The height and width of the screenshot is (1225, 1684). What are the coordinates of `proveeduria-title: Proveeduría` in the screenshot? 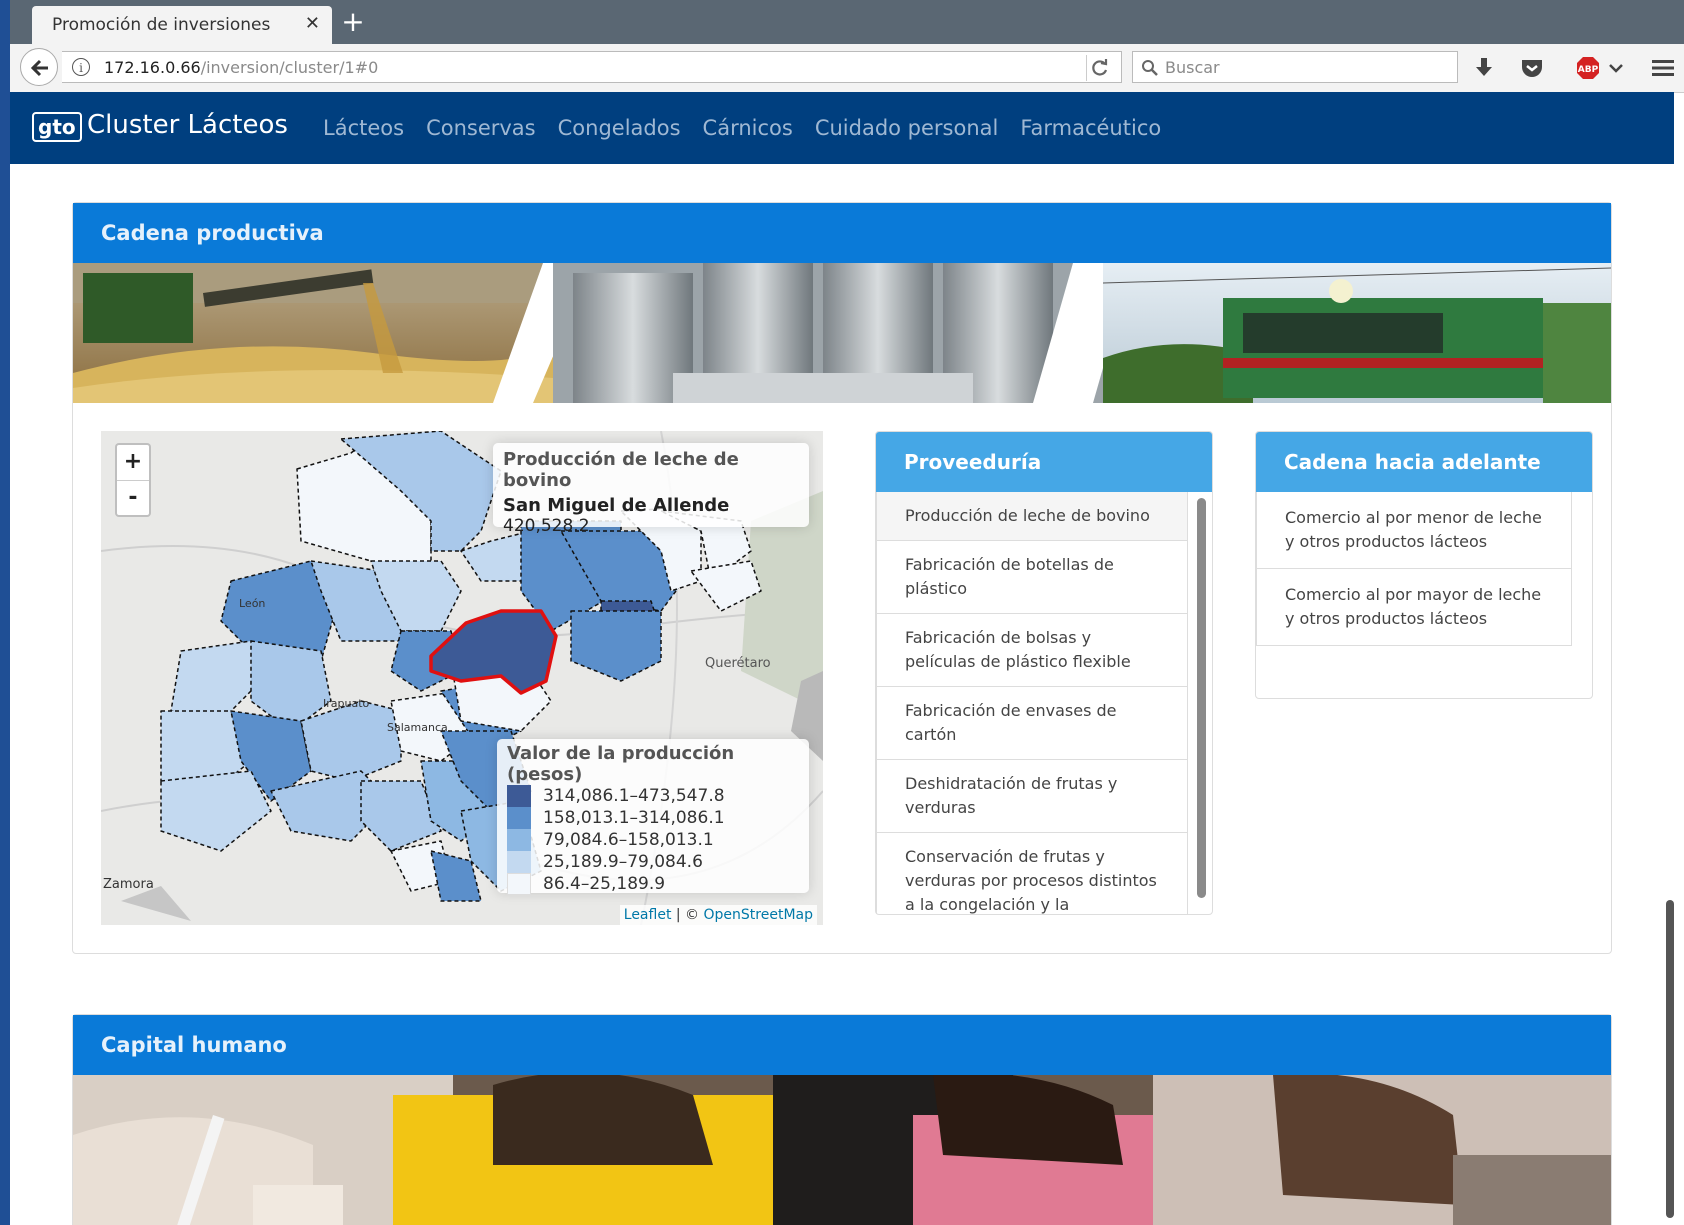 It's located at (1044, 462).